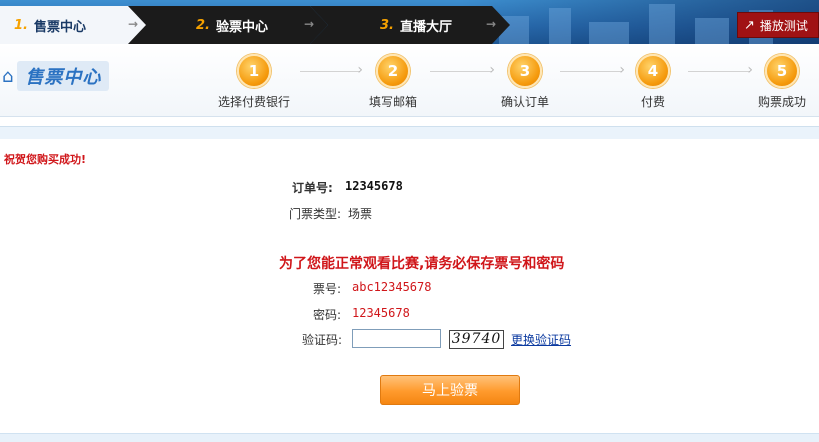  I want to click on tab-label: 直播大厅, so click(425, 27).